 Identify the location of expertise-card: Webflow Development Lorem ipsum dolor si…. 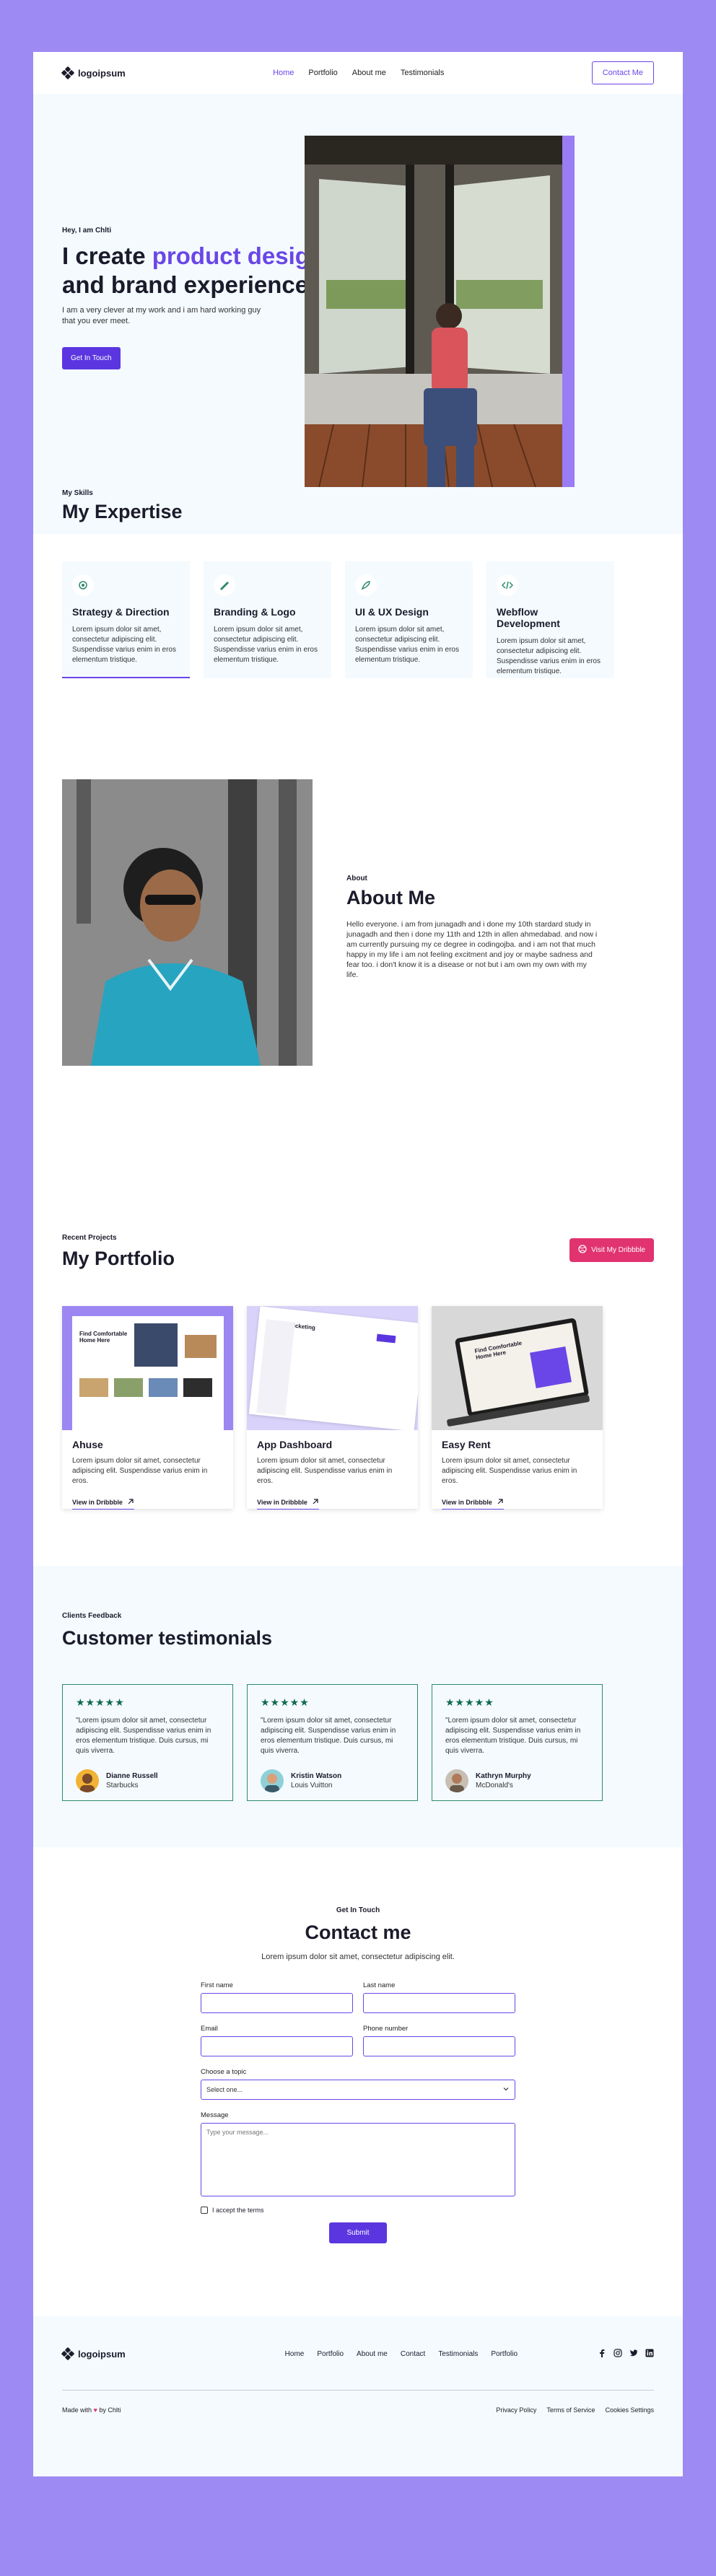
(550, 619).